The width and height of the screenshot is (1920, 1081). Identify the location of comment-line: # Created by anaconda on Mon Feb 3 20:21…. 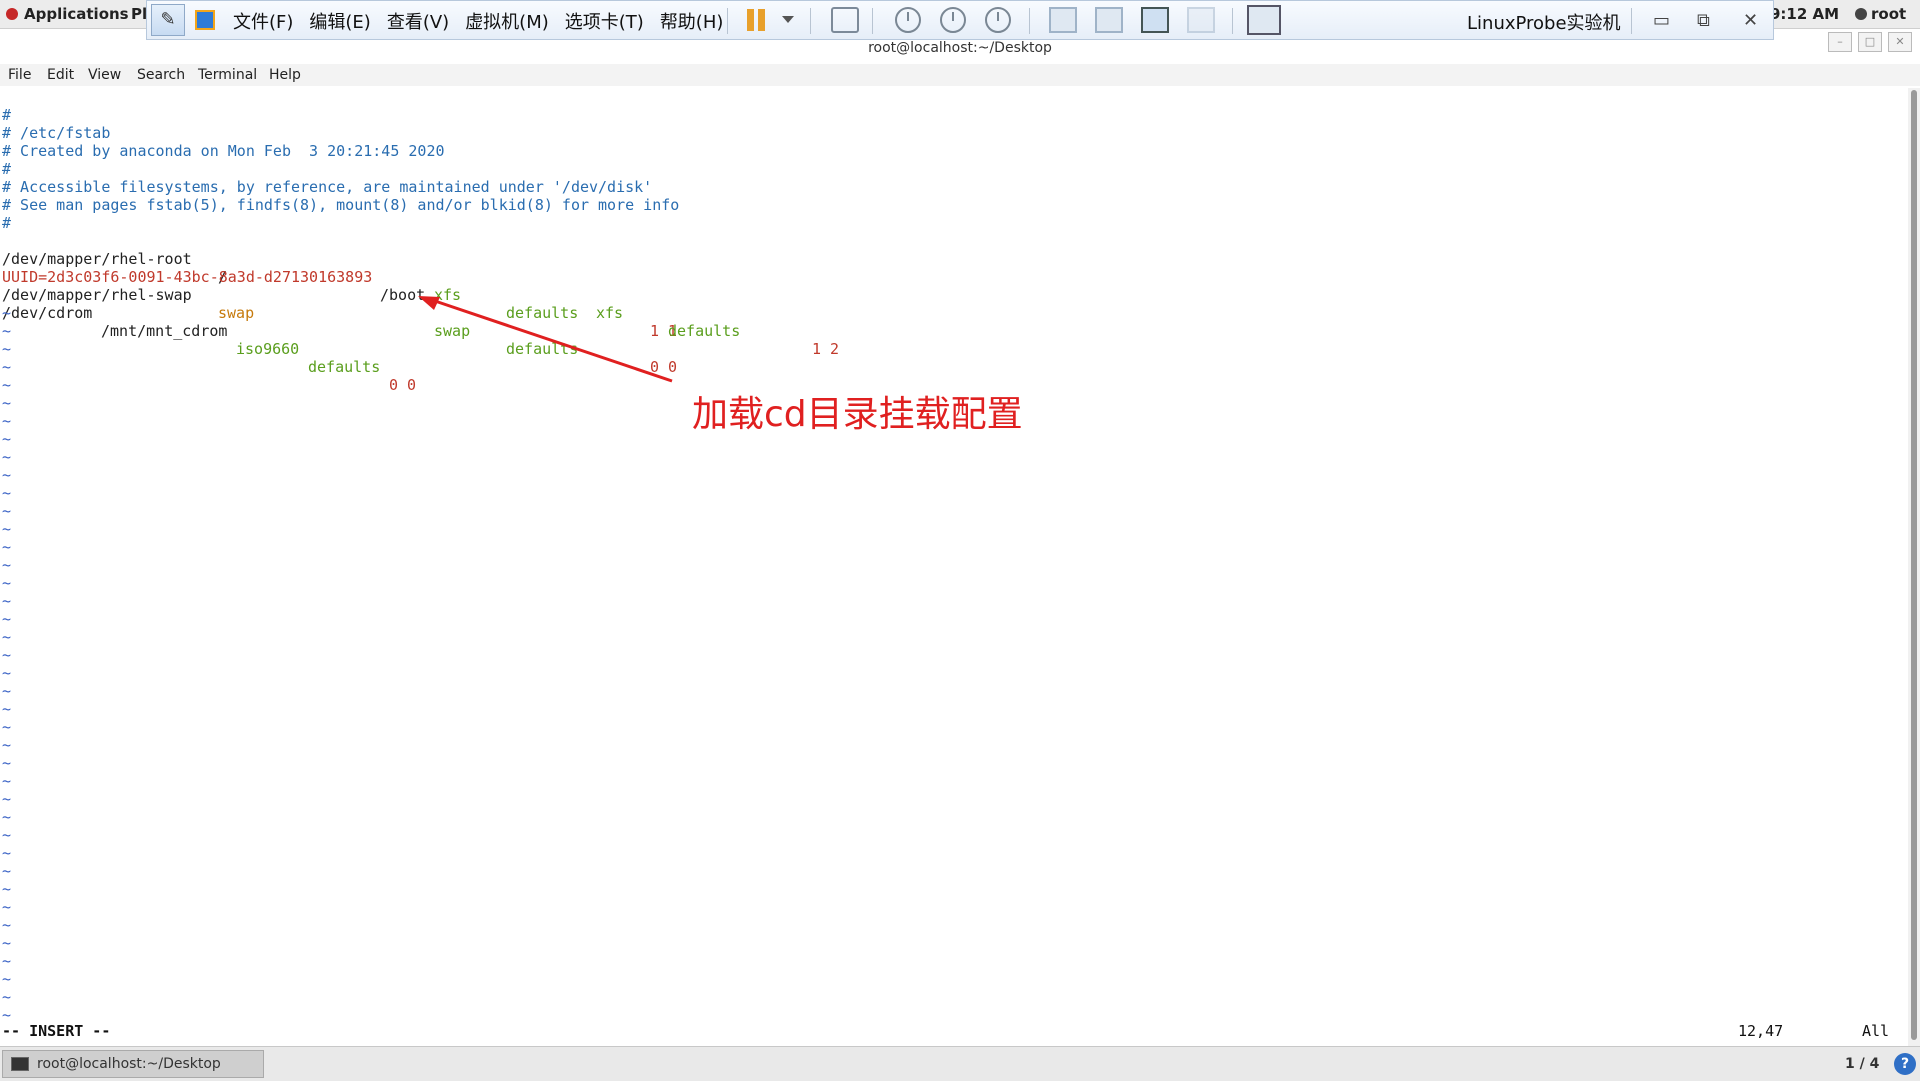
(223, 151).